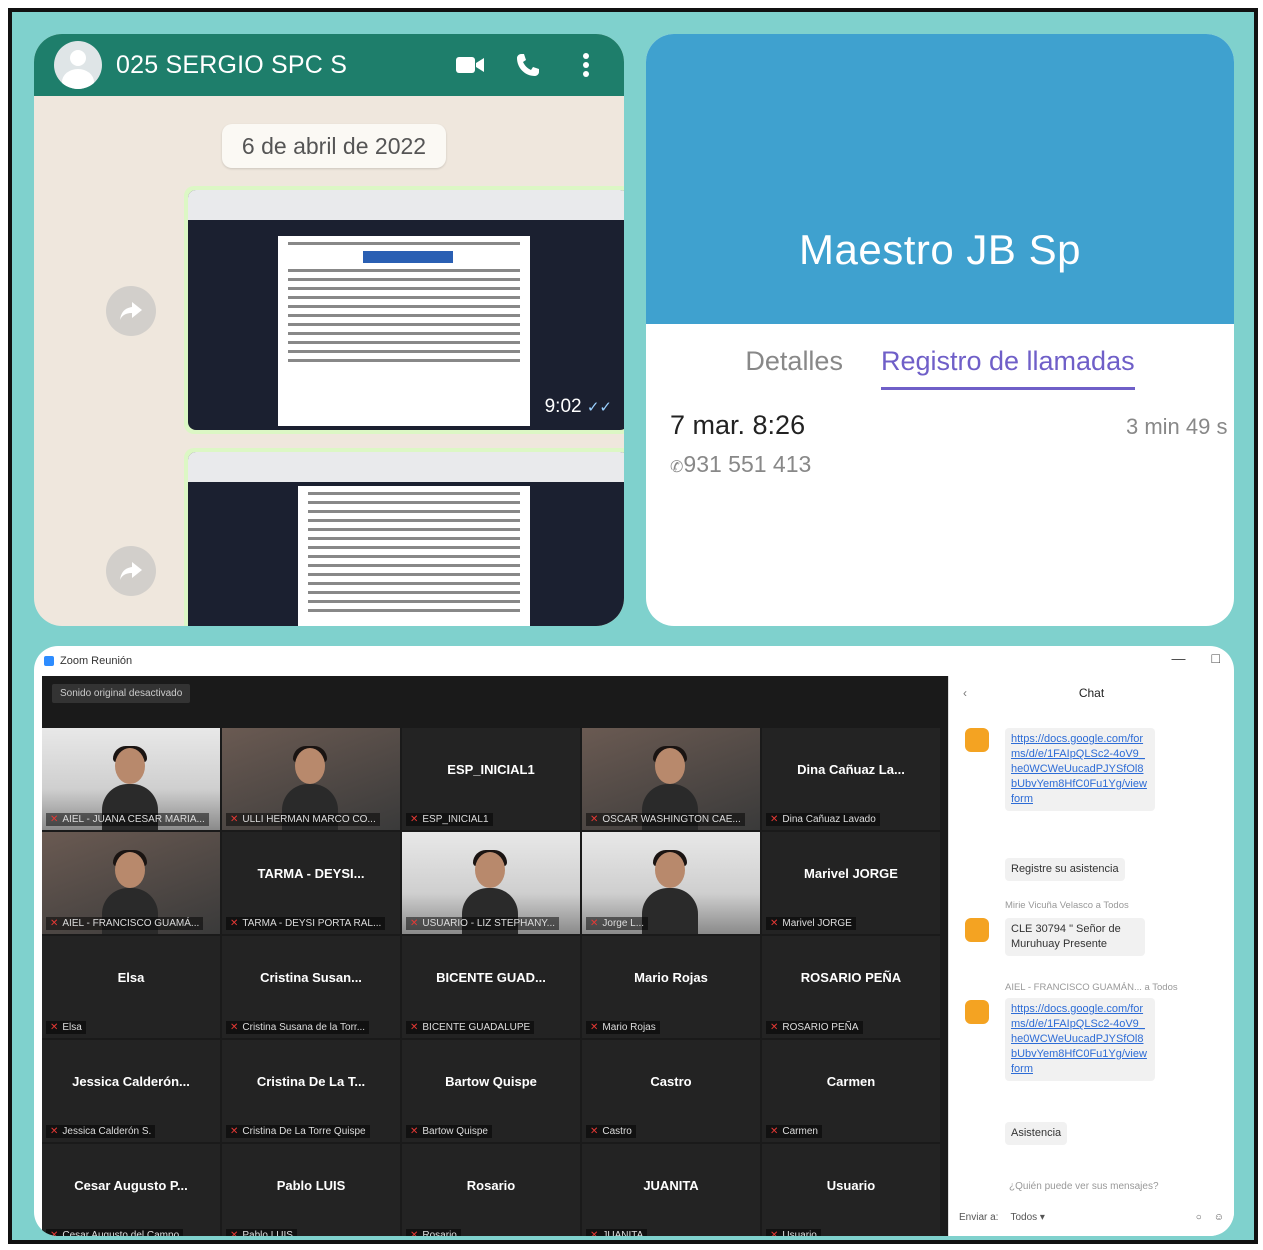 This screenshot has height=1250, width=1263. I want to click on tab-bar: Detalles Registro de llamadas, so click(940, 368).